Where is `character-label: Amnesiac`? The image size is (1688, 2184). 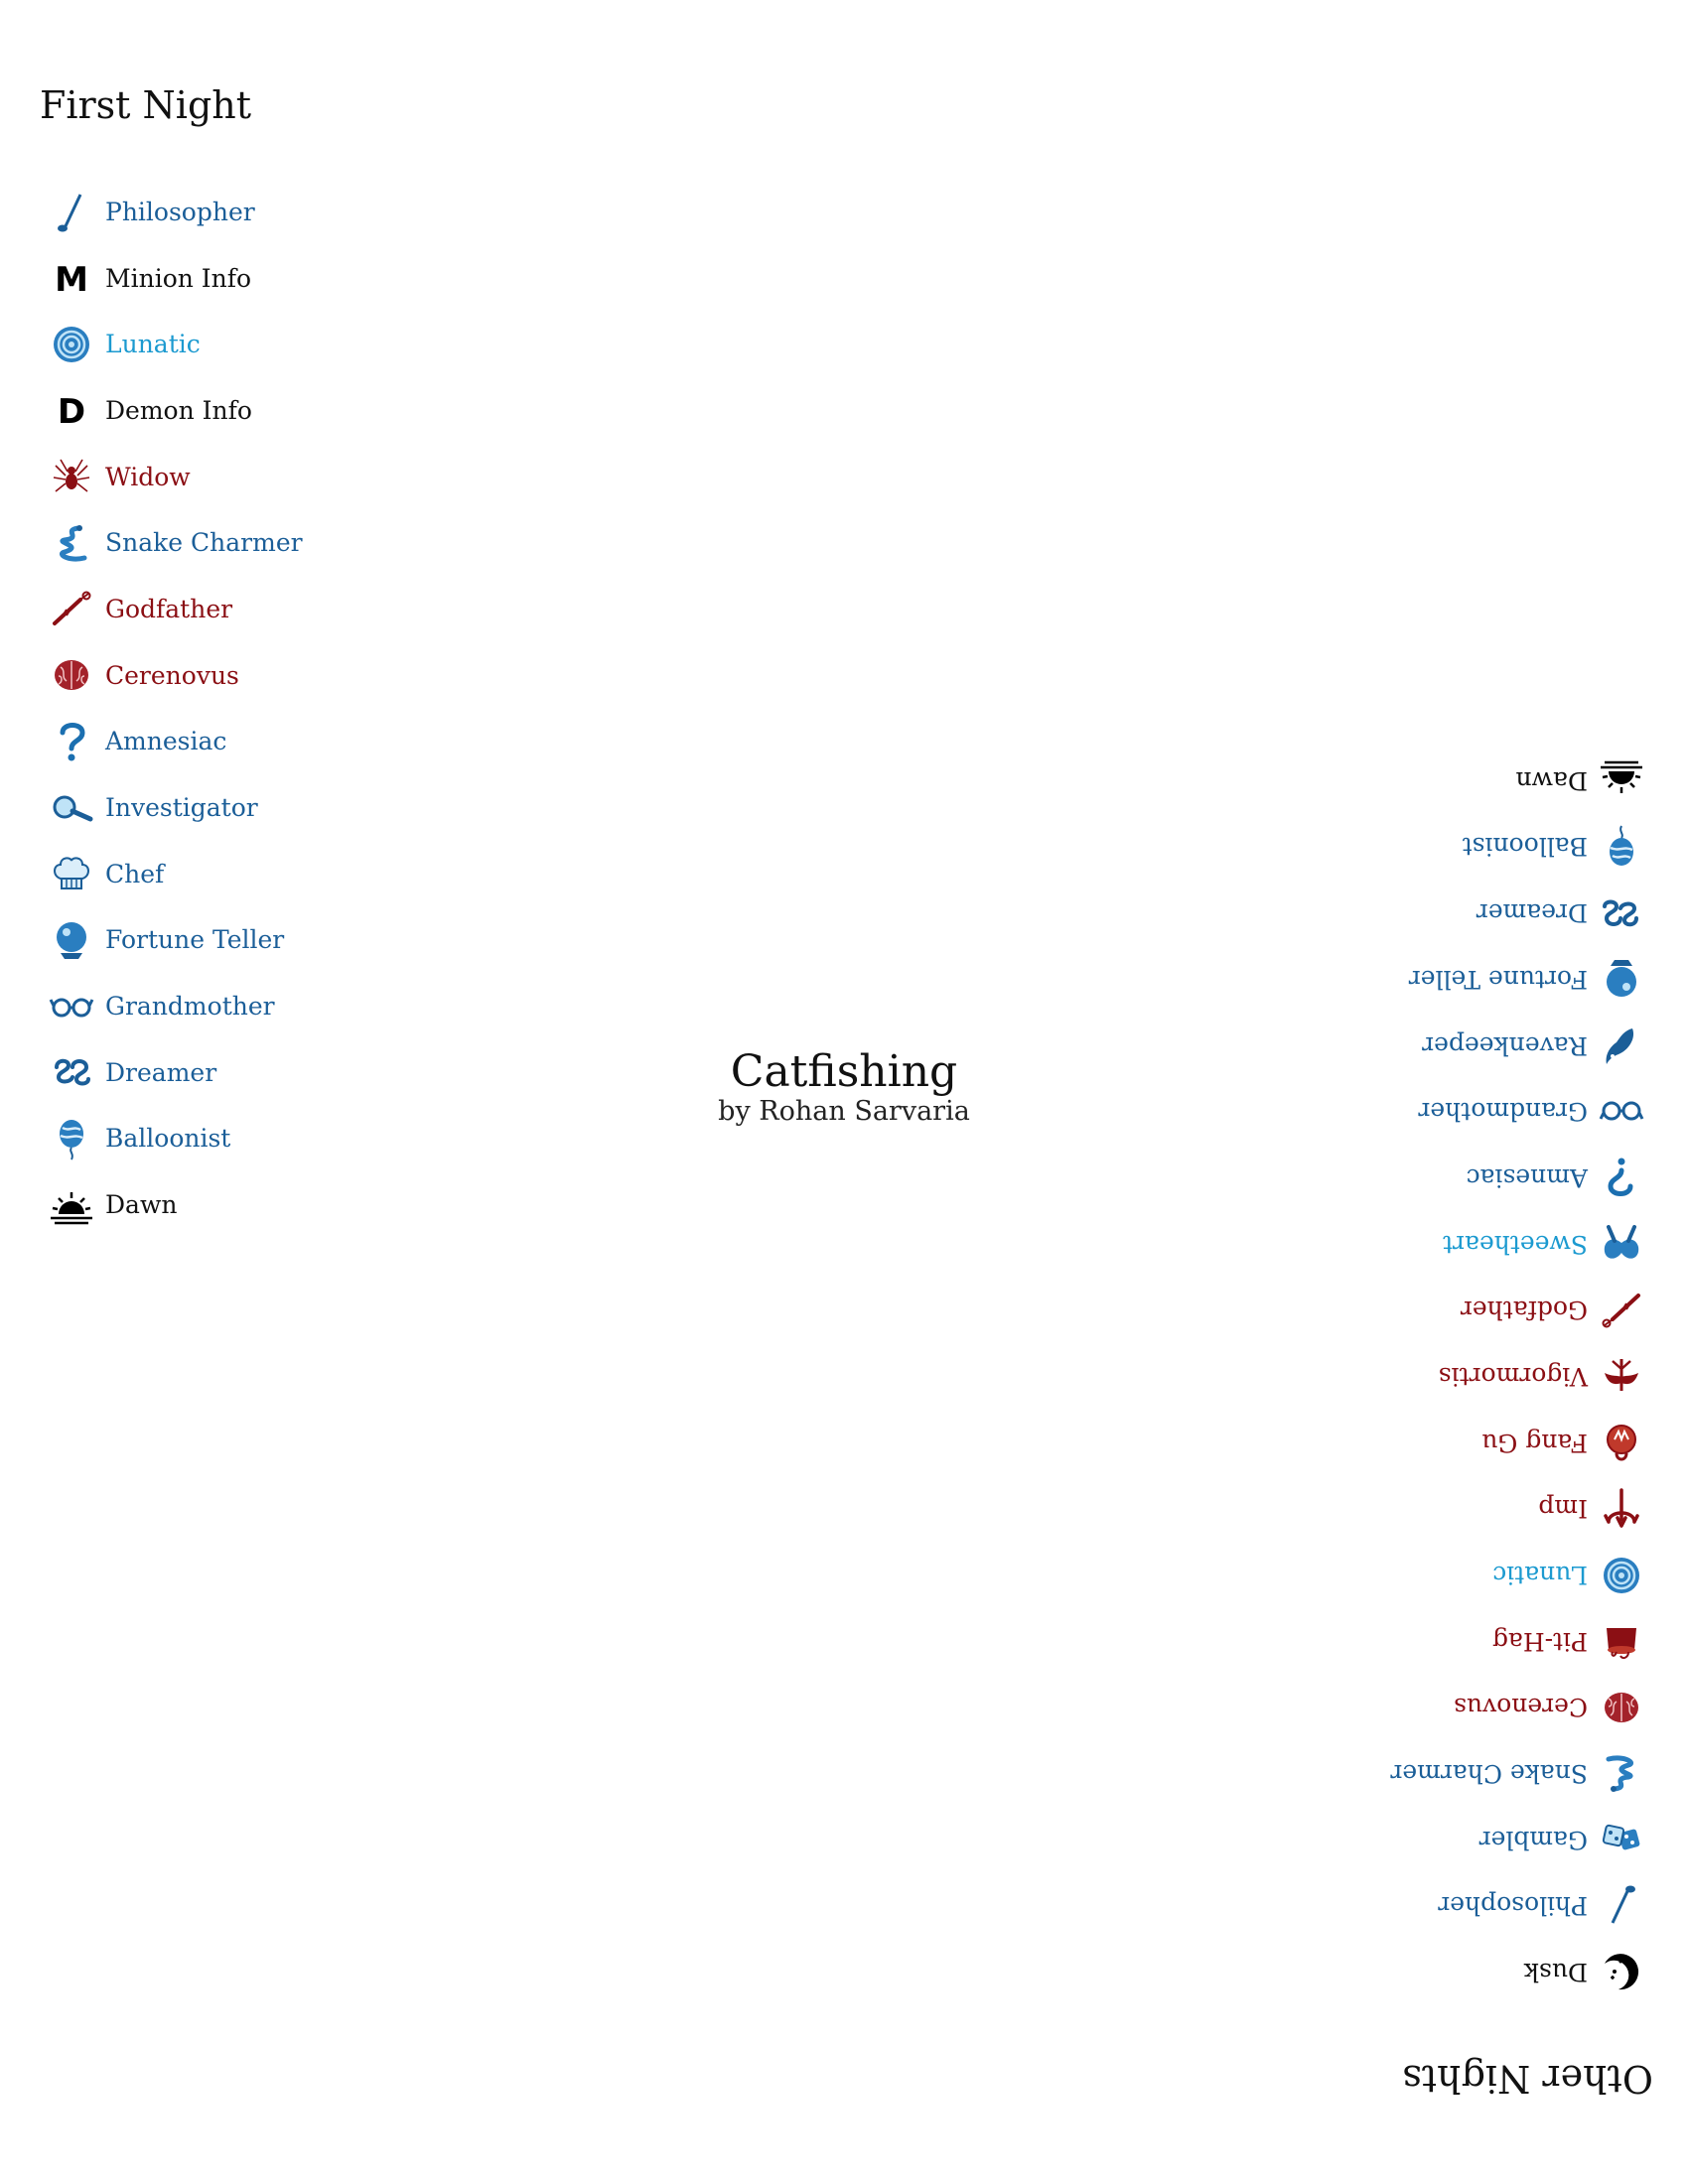
character-label: Amnesiac is located at coordinates (1527, 1177).